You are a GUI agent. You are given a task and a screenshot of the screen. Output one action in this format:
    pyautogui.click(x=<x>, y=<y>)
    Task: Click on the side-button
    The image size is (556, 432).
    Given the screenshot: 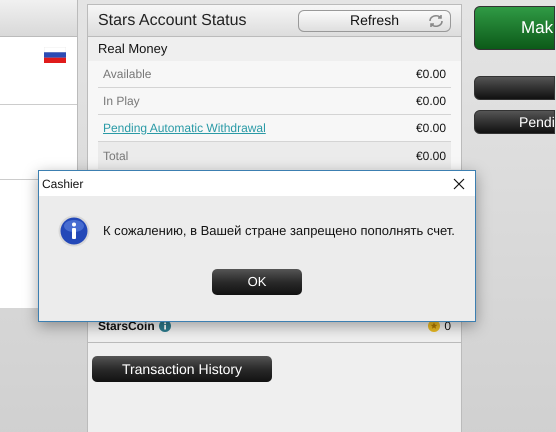 What is the action you would take?
    pyautogui.click(x=514, y=88)
    